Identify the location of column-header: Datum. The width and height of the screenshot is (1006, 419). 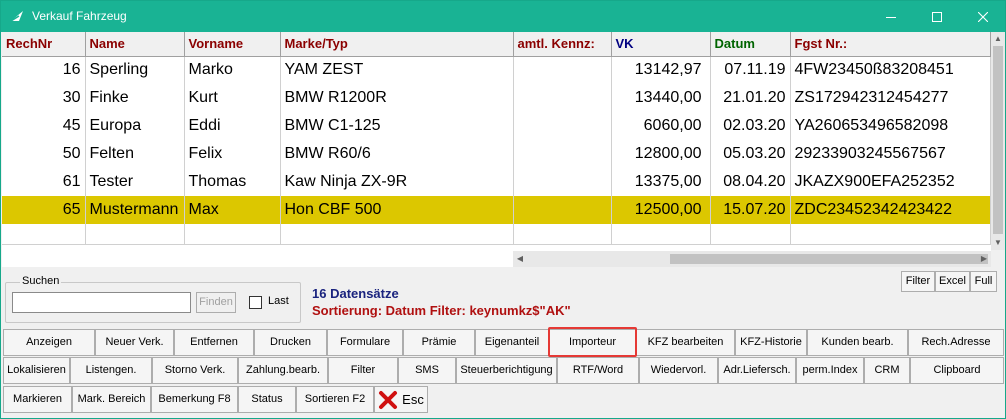
(750, 44).